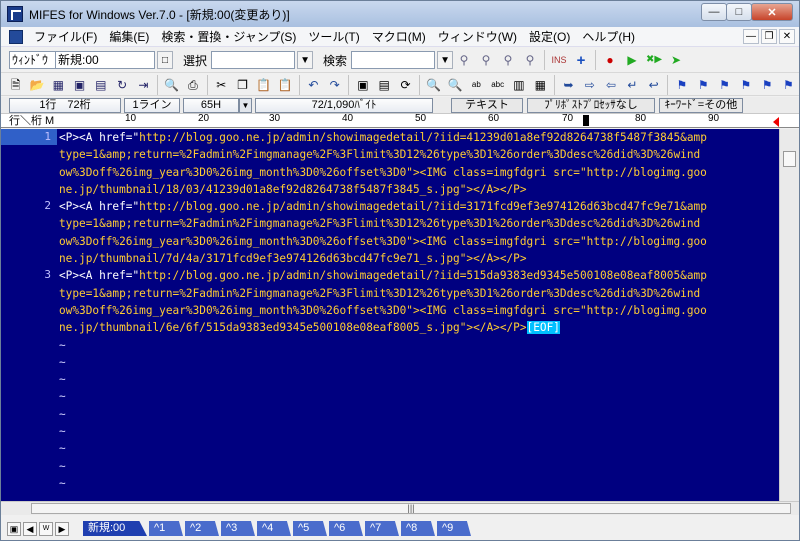  What do you see at coordinates (105, 60) in the screenshot?
I see `window-combo: 新規:00` at bounding box center [105, 60].